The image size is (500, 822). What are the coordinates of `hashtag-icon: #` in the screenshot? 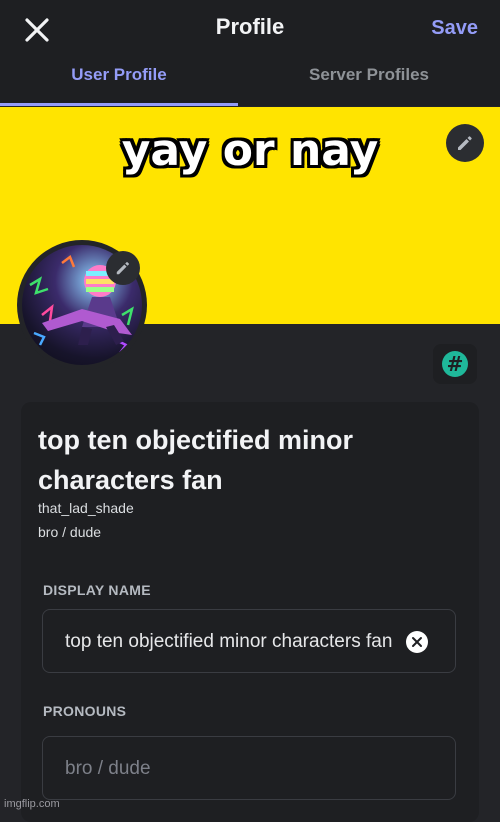 It's located at (455, 364).